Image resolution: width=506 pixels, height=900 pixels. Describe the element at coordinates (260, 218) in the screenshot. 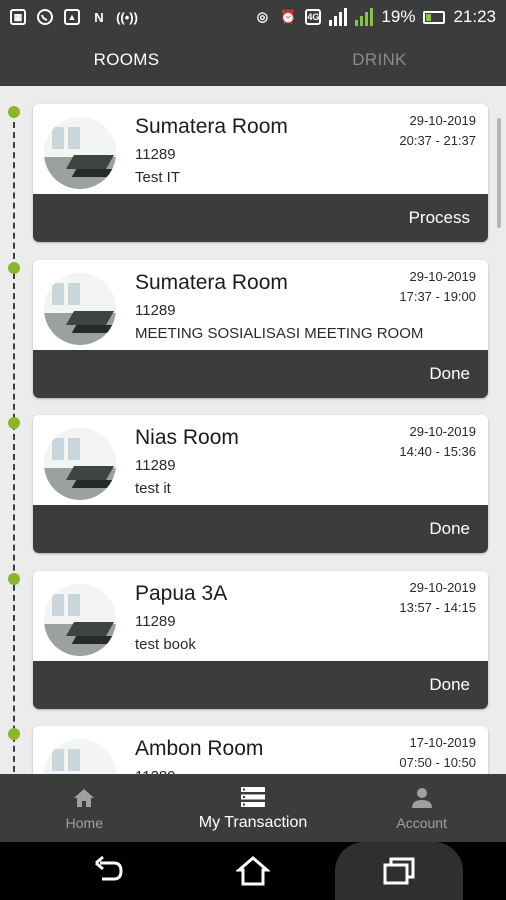

I see `status-bar: Process` at that location.